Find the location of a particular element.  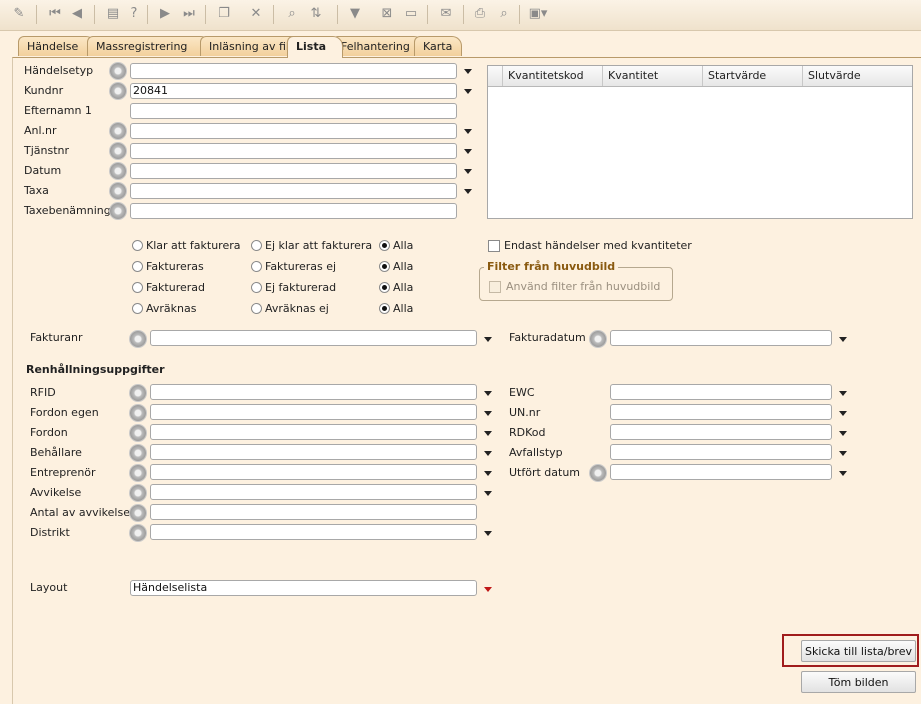

fordon-egen-field is located at coordinates (313, 412).